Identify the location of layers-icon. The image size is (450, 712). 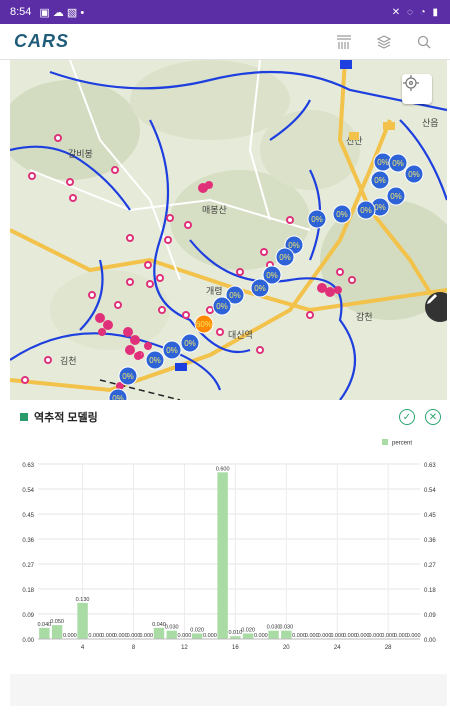
(384, 42).